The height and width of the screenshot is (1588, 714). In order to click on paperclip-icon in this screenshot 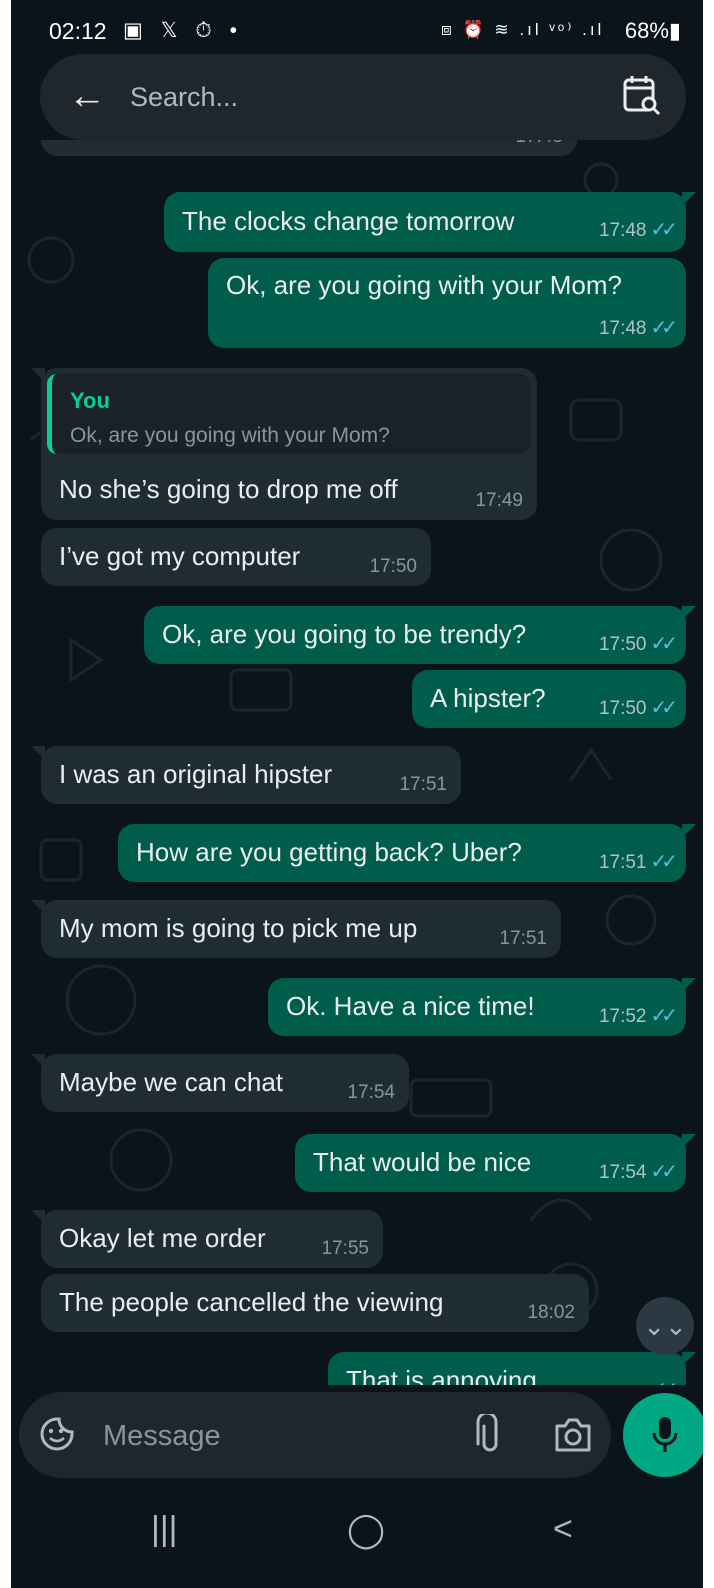, I will do `click(490, 1435)`.